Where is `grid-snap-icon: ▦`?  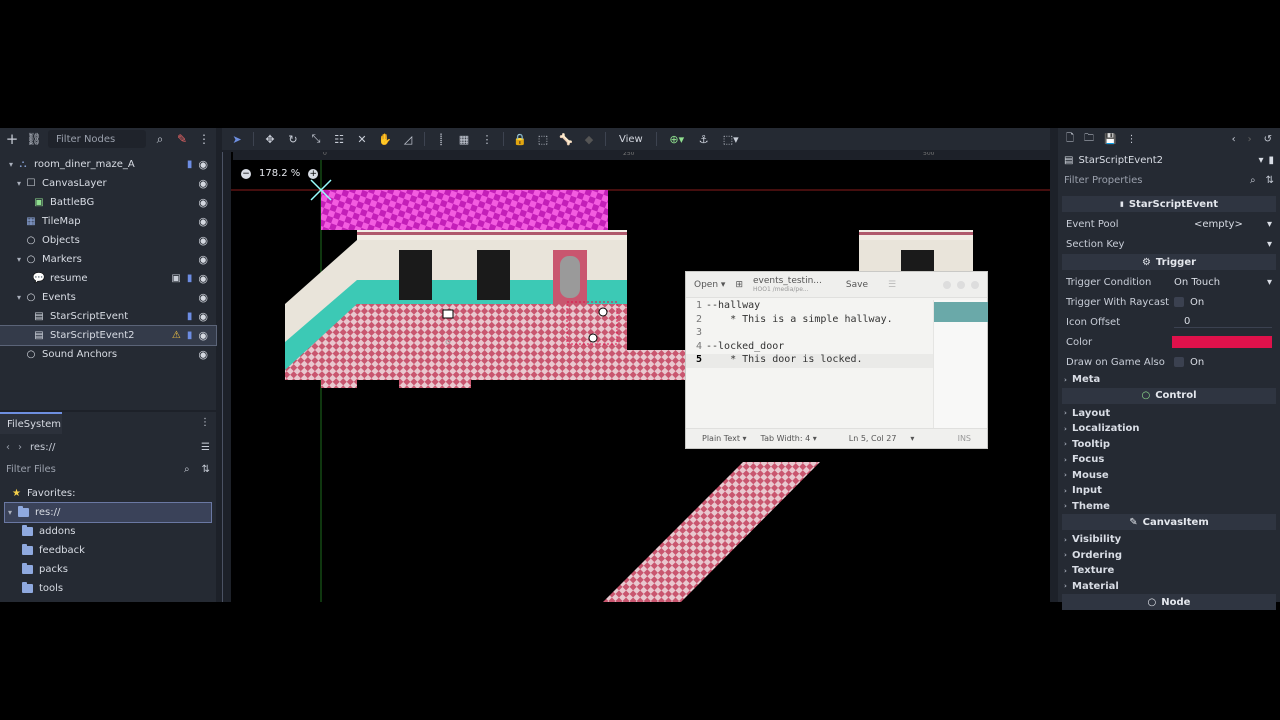
grid-snap-icon: ▦ is located at coordinates (464, 139).